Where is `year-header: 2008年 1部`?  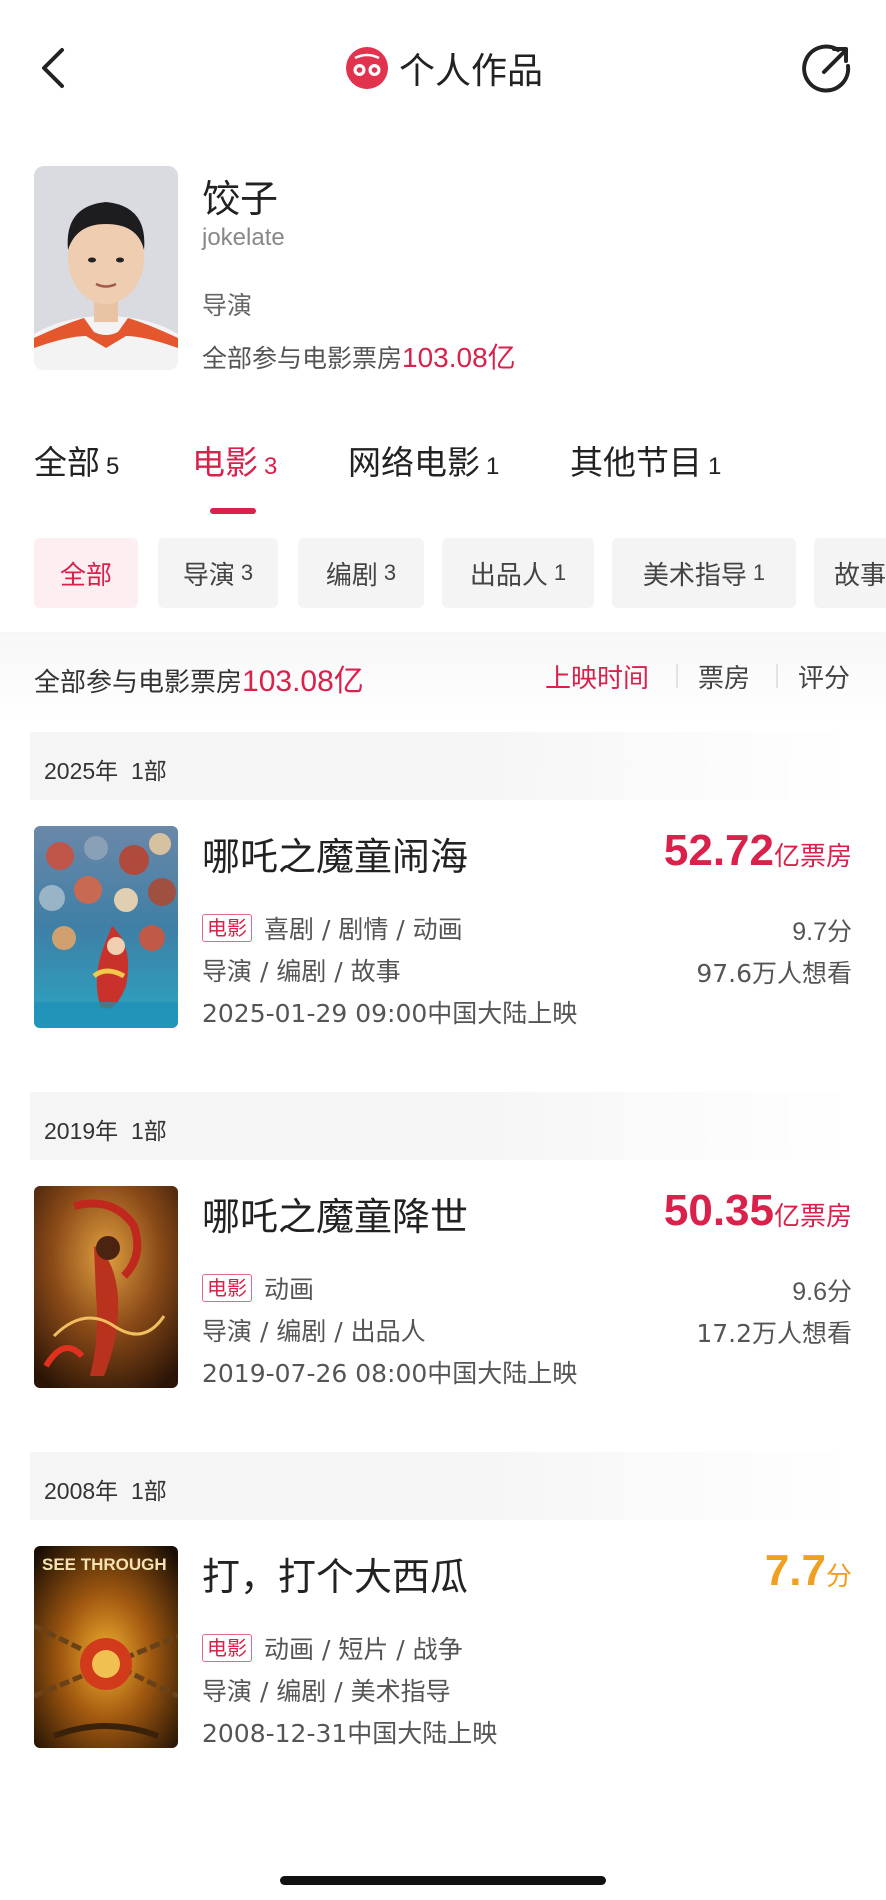
year-header: 2008年 1部 is located at coordinates (443, 1486).